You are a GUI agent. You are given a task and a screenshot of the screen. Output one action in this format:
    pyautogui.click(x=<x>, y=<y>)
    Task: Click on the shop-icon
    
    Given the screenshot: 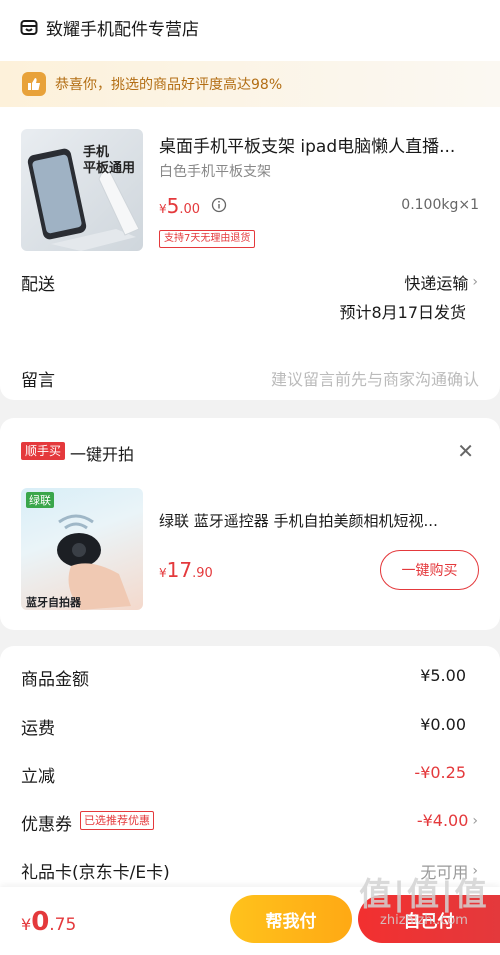 What is the action you would take?
    pyautogui.click(x=29, y=27)
    